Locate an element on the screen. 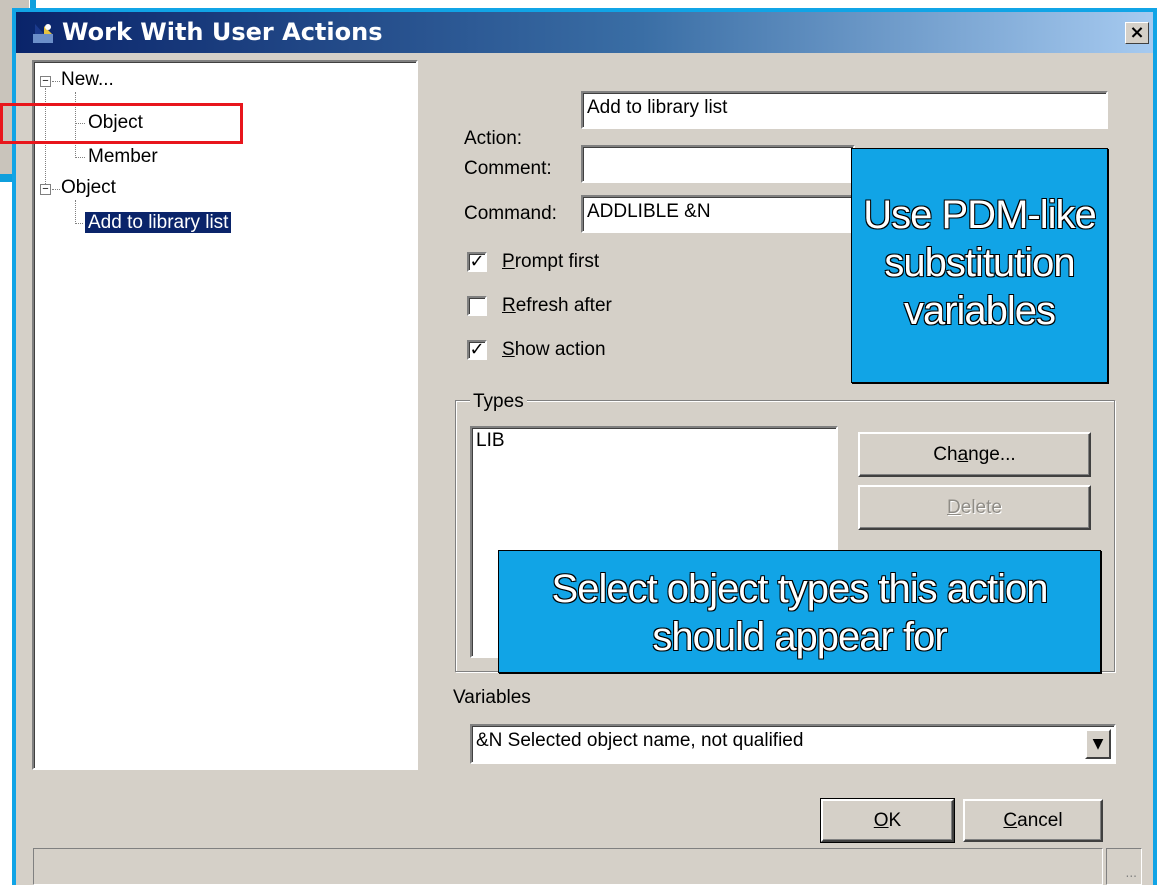 The width and height of the screenshot is (1157, 885). cancel-button: Cancel is located at coordinates (1033, 820).